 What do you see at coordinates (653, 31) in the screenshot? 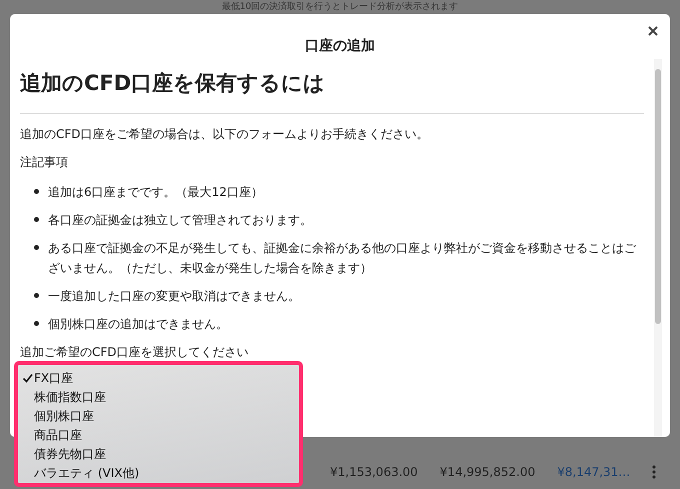
I see `close-icon` at bounding box center [653, 31].